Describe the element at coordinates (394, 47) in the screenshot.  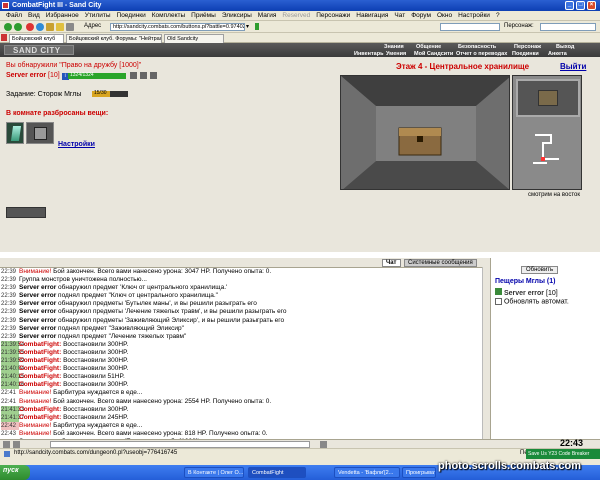
I see `nav-knowledge: Знания` at that location.